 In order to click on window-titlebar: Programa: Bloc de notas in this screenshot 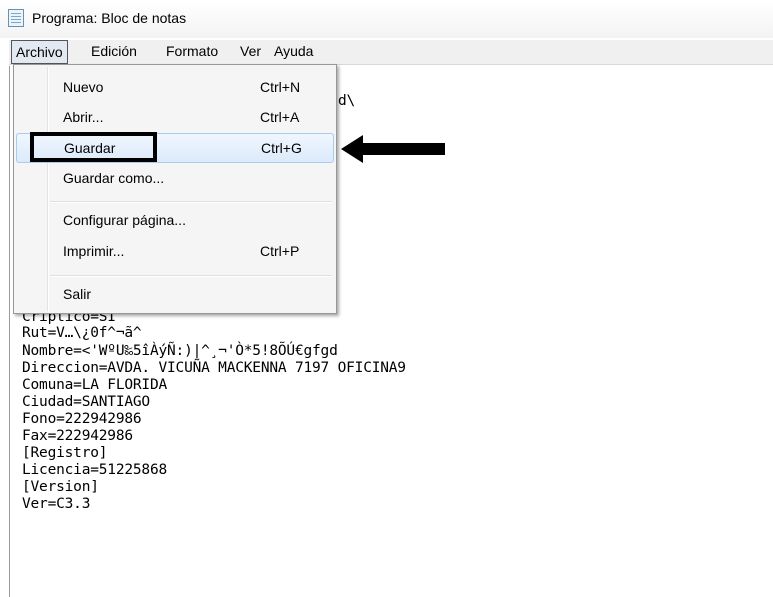, I will do `click(386, 19)`.